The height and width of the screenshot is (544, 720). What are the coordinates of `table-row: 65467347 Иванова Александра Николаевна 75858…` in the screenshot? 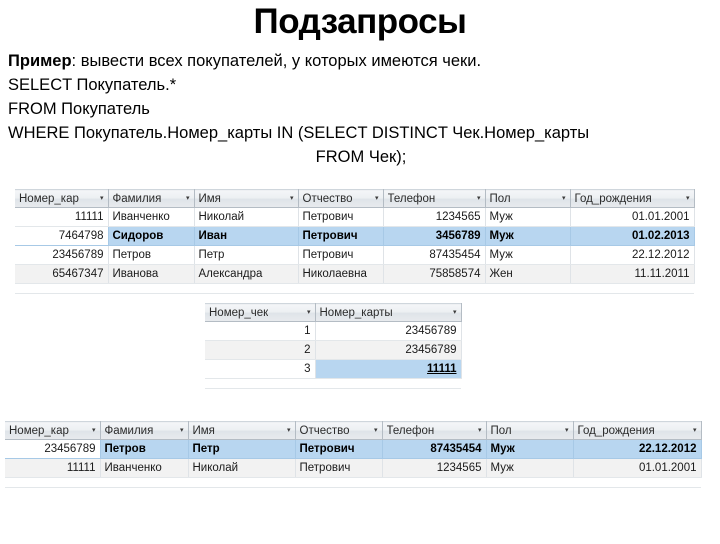 It's located at (355, 274).